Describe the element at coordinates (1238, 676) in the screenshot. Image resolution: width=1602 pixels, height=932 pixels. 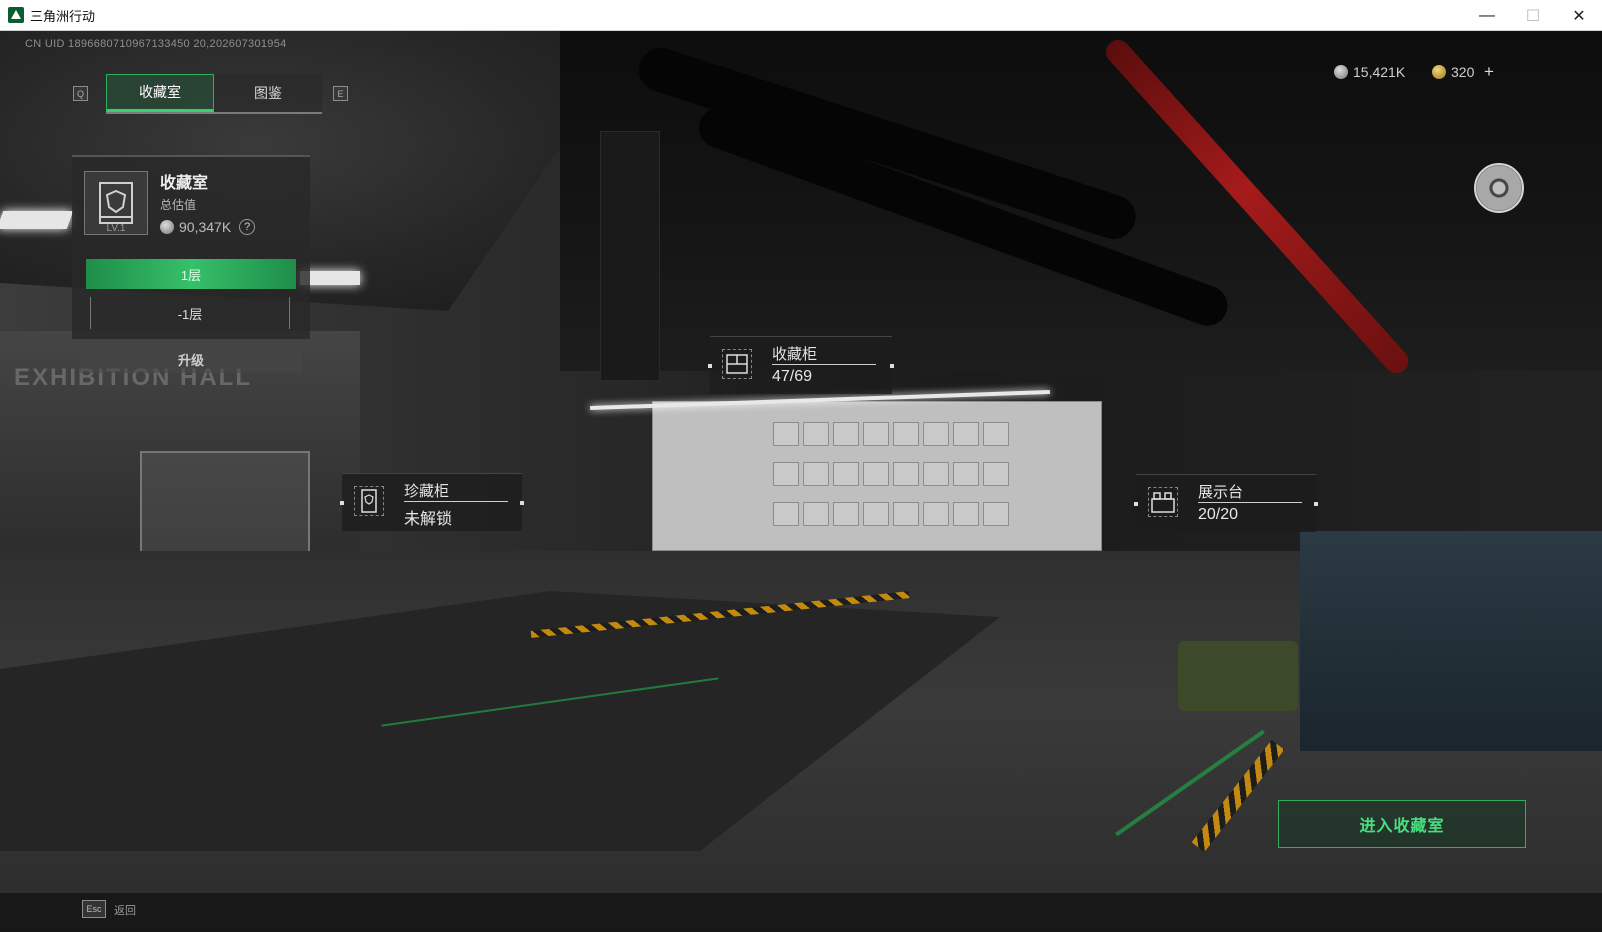
I see `green-crate` at that location.